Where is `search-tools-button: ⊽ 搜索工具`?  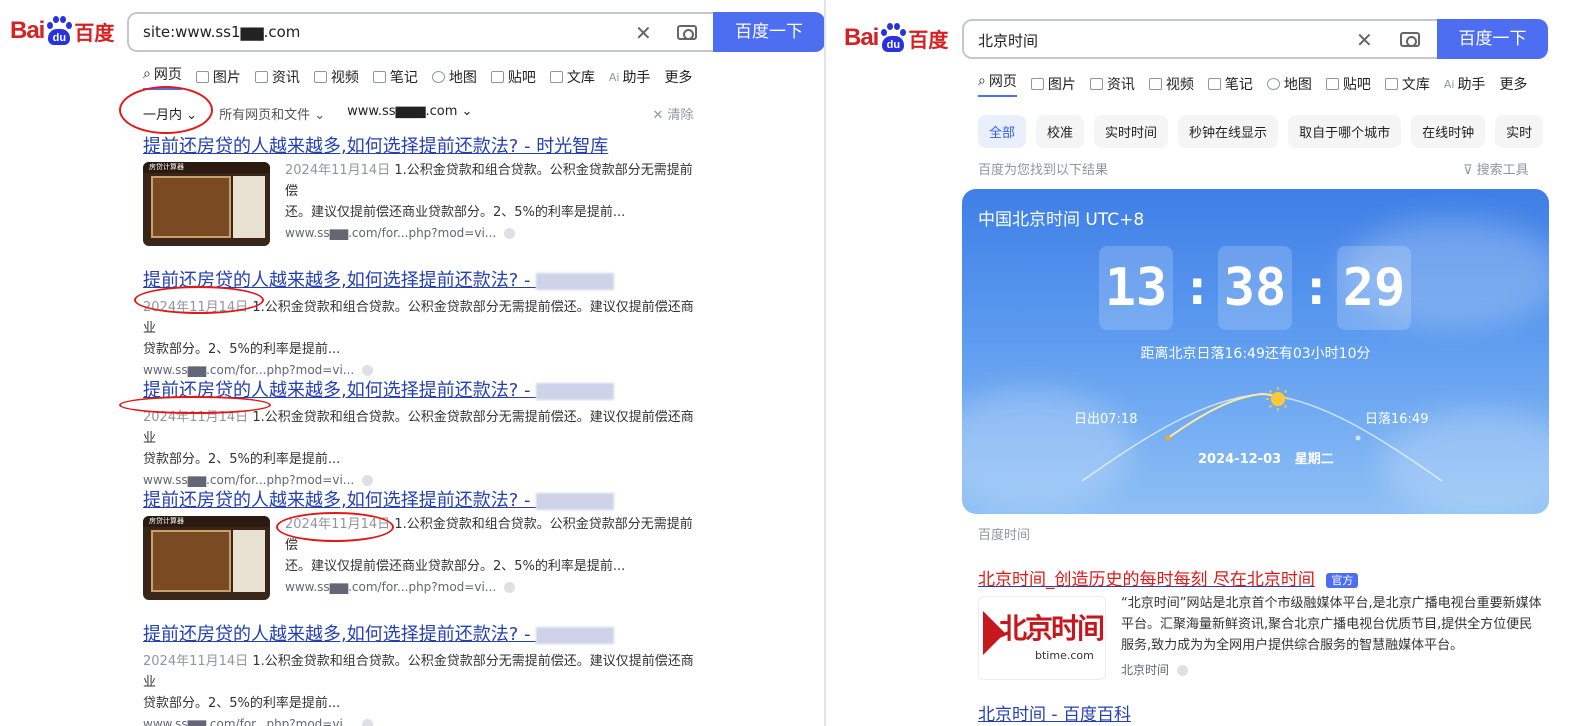
search-tools-button: ⊽ 搜索工具 is located at coordinates (1496, 168).